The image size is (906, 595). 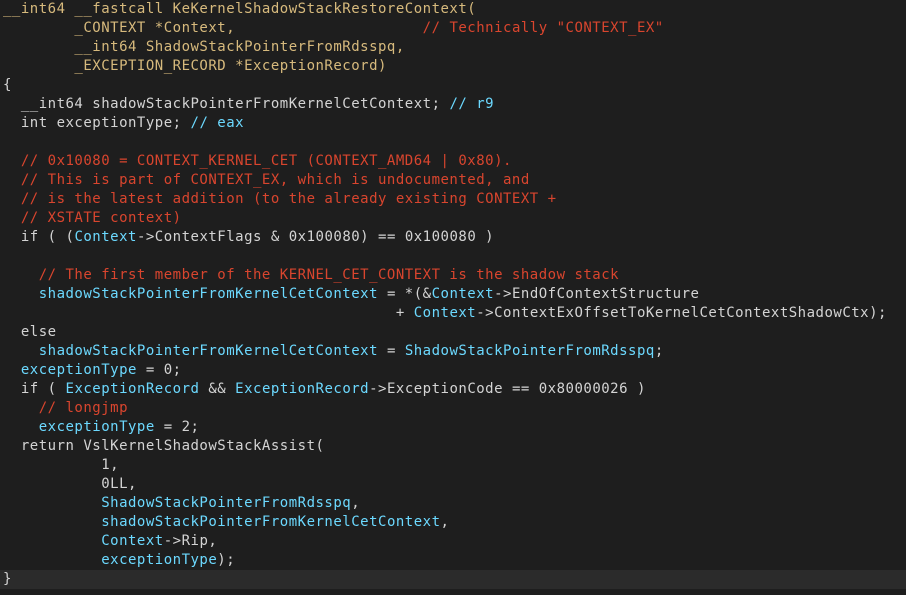 I want to click on code-token-default: int exceptionType;, so click(x=97, y=123).